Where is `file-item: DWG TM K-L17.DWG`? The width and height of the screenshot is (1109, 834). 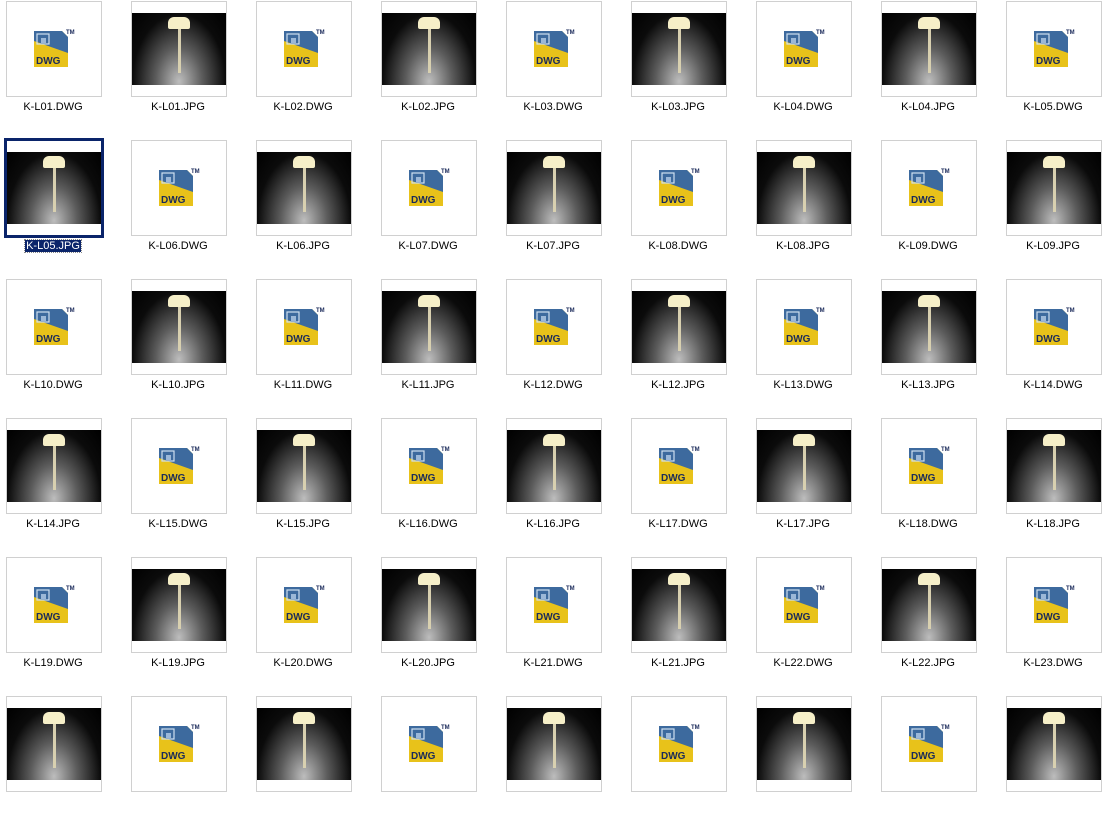
file-item: DWG TM K-L17.DWG is located at coordinates (687, 486).